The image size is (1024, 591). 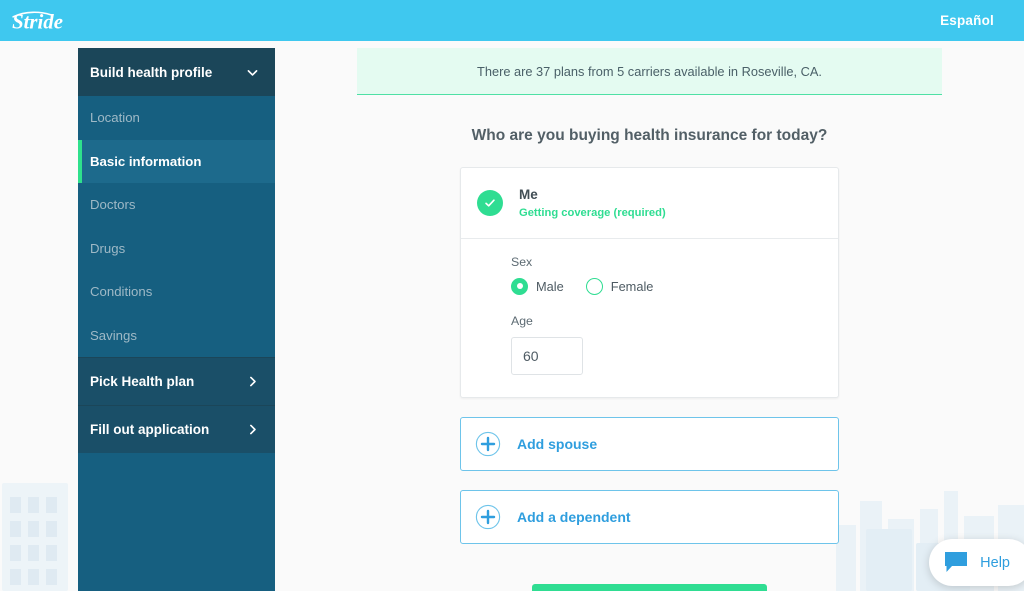 What do you see at coordinates (522, 261) in the screenshot?
I see `sex-field-label: Sex` at bounding box center [522, 261].